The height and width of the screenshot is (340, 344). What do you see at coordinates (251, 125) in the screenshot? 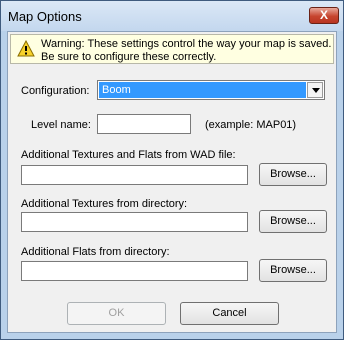
I see `level-name-example: (example: MAP01)` at bounding box center [251, 125].